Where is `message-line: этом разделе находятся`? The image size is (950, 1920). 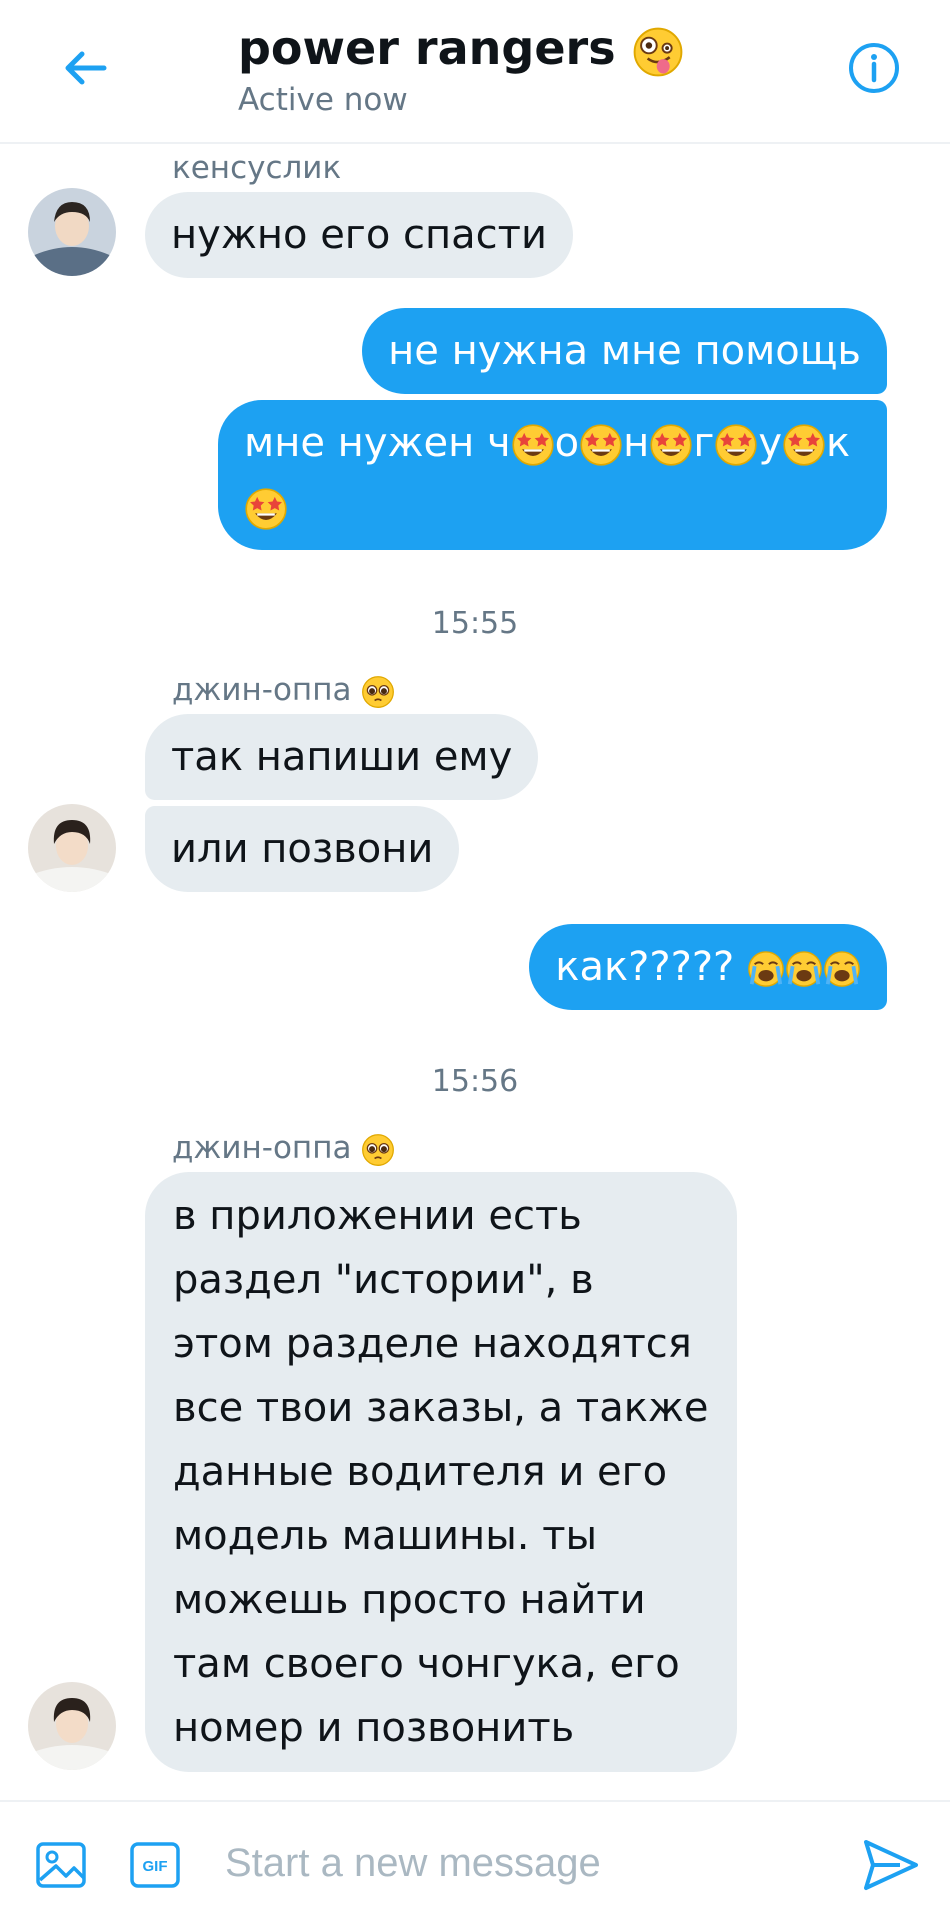
message-line: этом разделе находятся is located at coordinates (432, 1344).